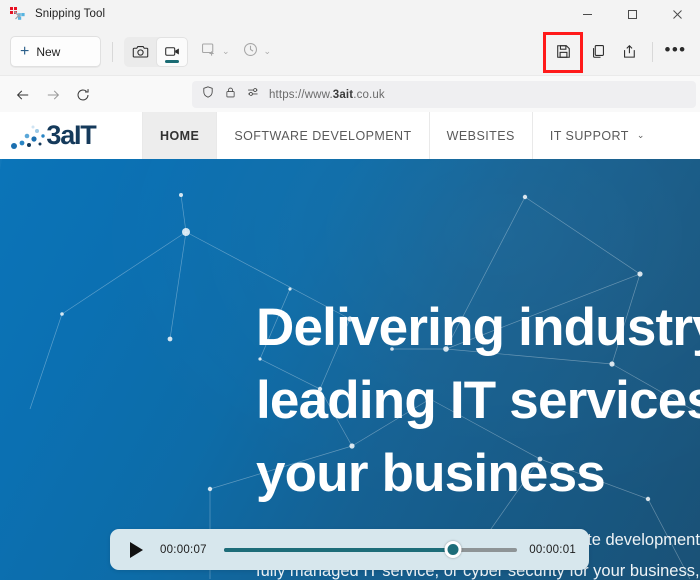  What do you see at coordinates (172, 51) in the screenshot?
I see `video-record-mode-button` at bounding box center [172, 51].